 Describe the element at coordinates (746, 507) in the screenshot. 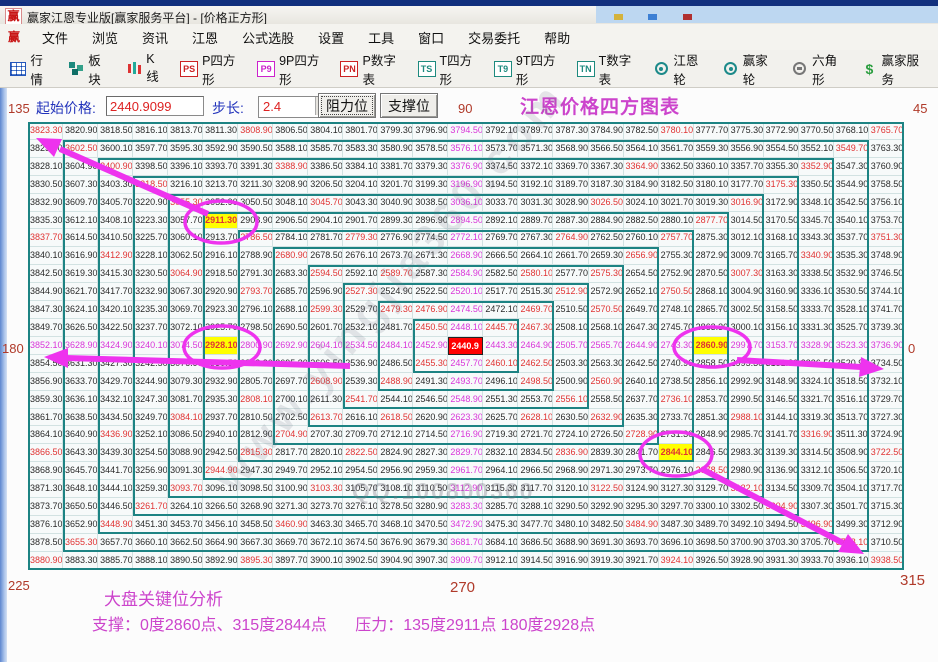

I see `grid-cell: 3302.50` at that location.